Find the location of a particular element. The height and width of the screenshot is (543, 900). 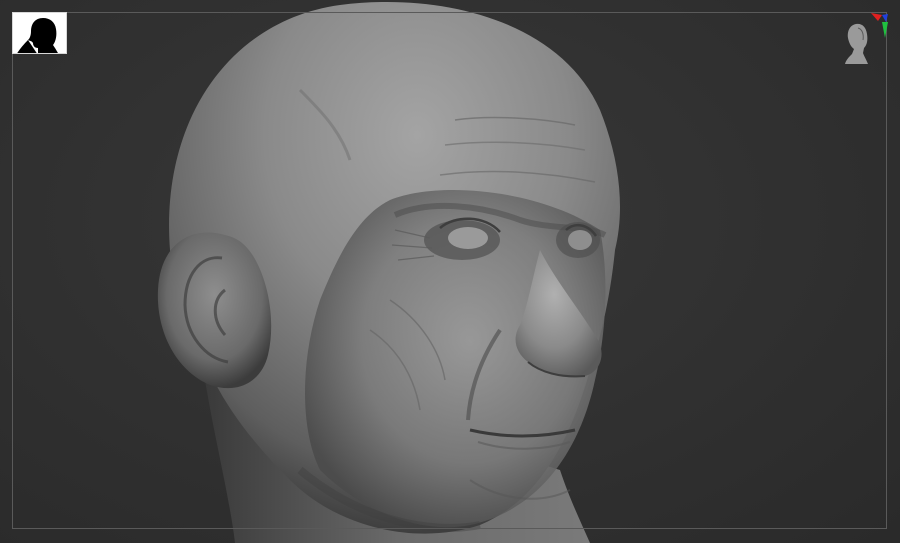

silhouette-thumbnail is located at coordinates (39, 33).